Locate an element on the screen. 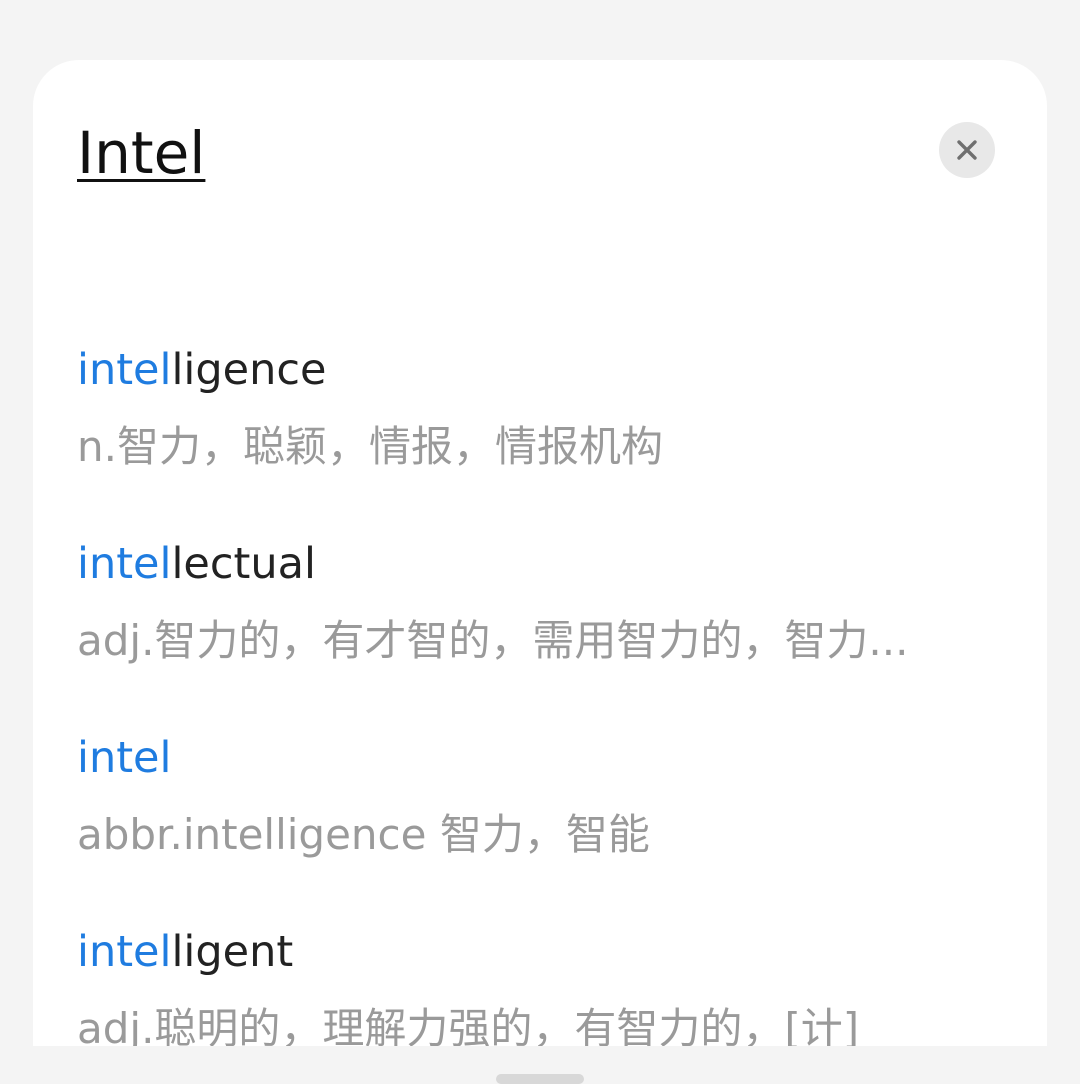 The image size is (1080, 1084). word-remainder: ligent is located at coordinates (232, 952).